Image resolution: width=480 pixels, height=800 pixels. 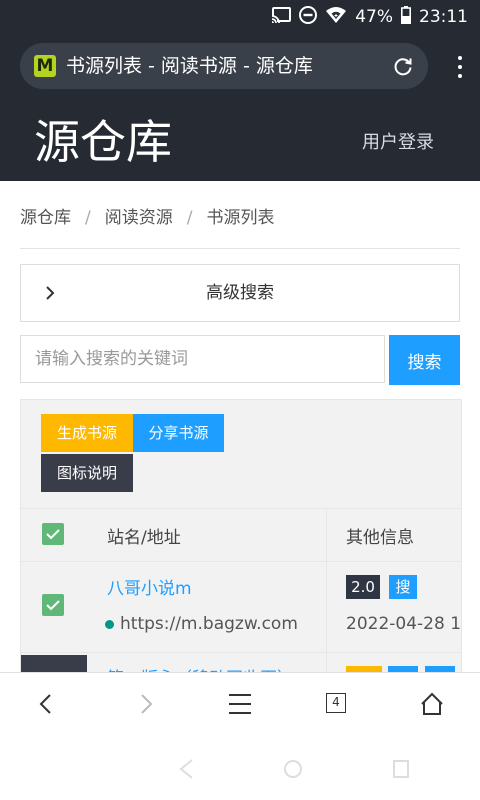 I want to click on site-header: 源仓库 用户登录, so click(x=240, y=139).